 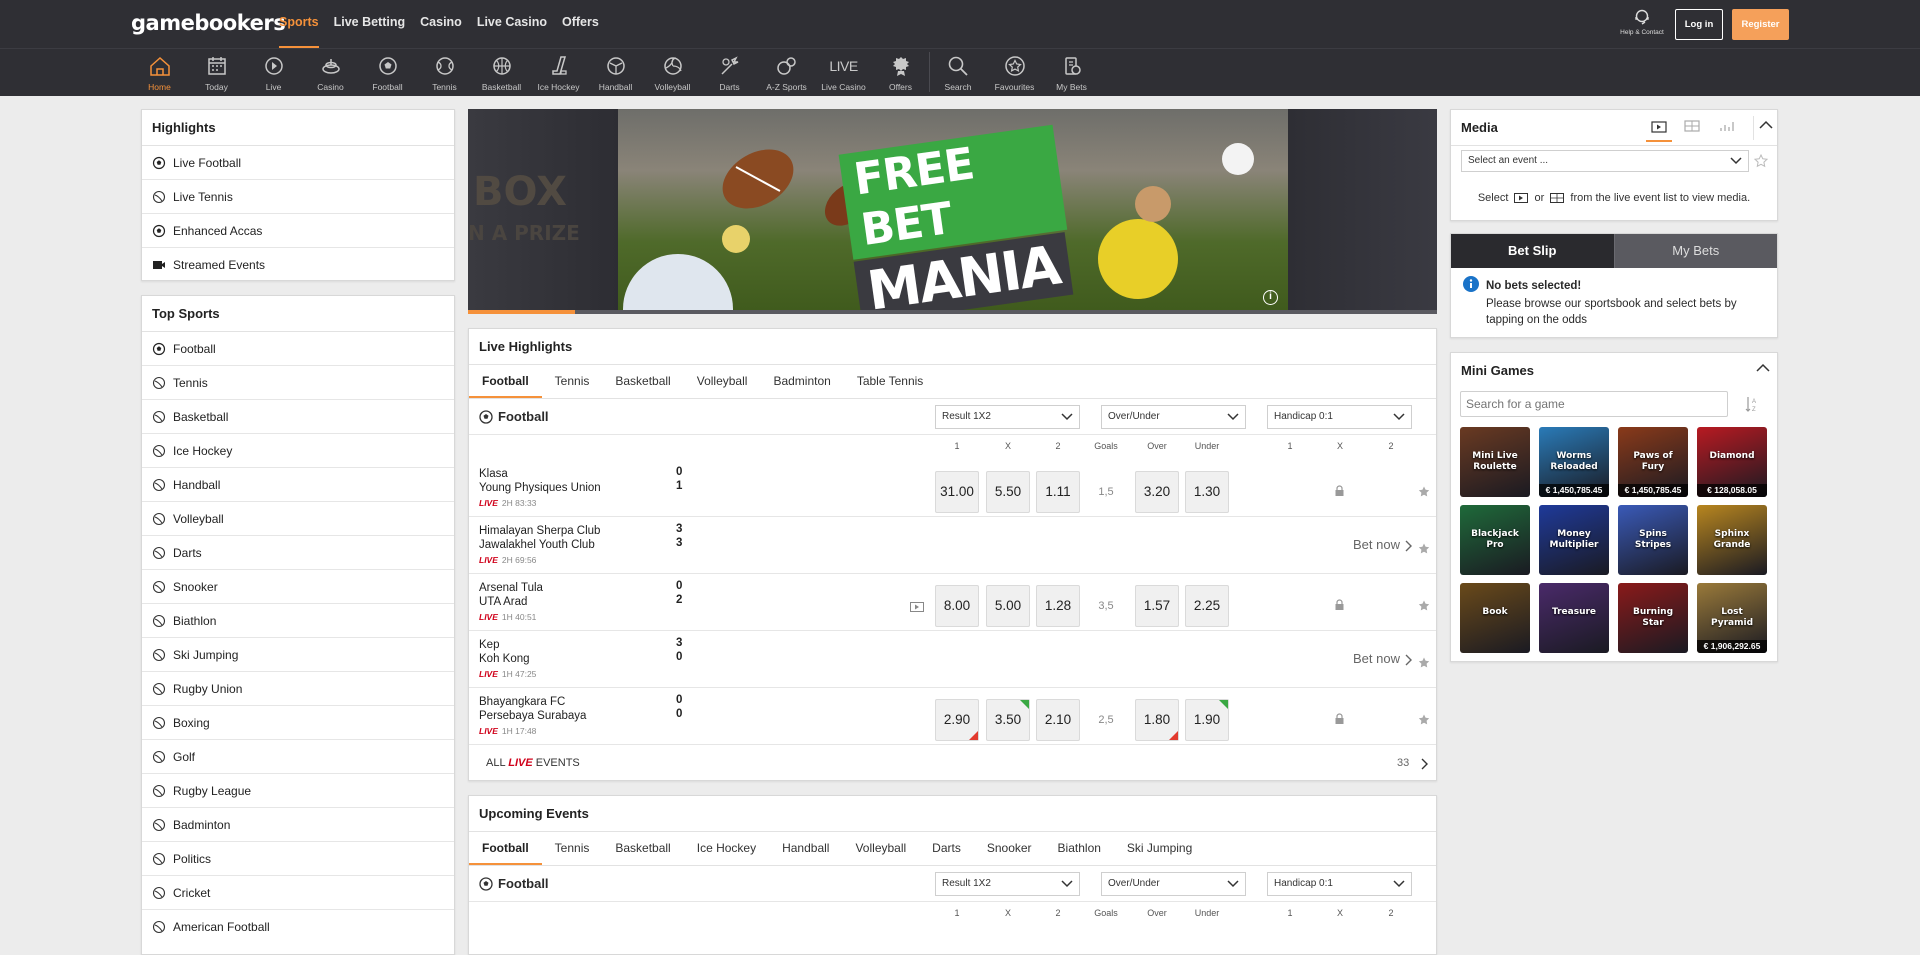 I want to click on nav-tennis: Tennis, so click(x=444, y=72).